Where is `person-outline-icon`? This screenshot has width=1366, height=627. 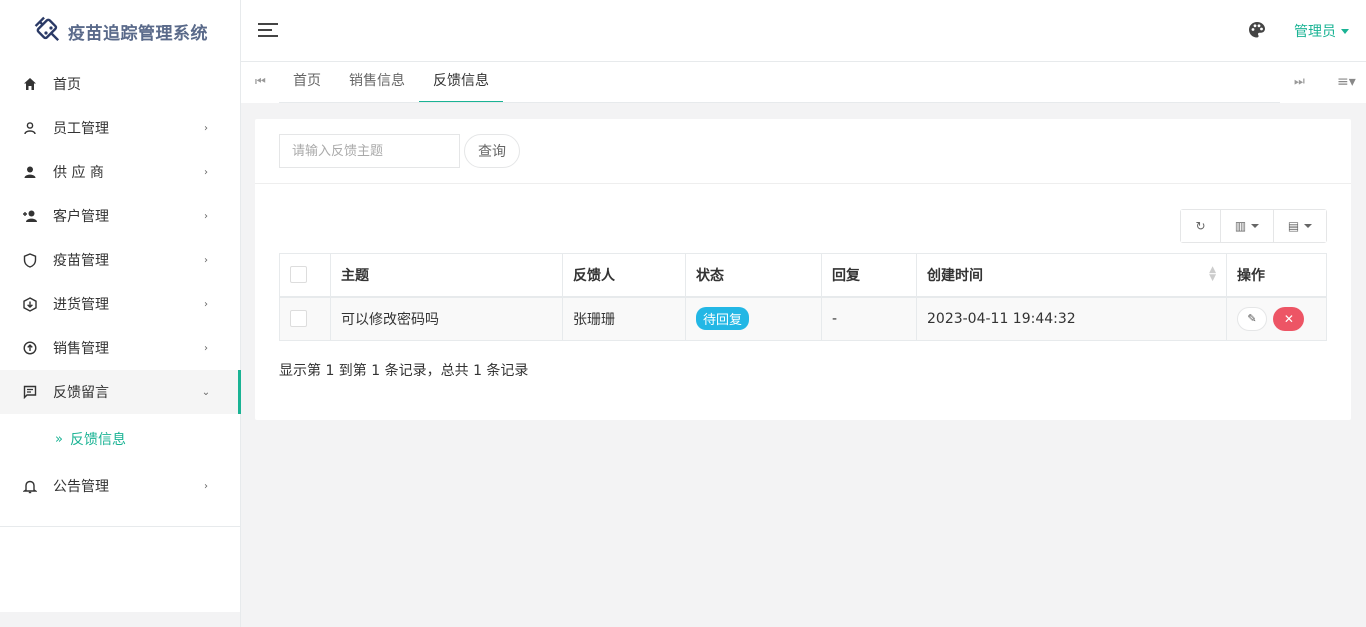 person-outline-icon is located at coordinates (30, 128).